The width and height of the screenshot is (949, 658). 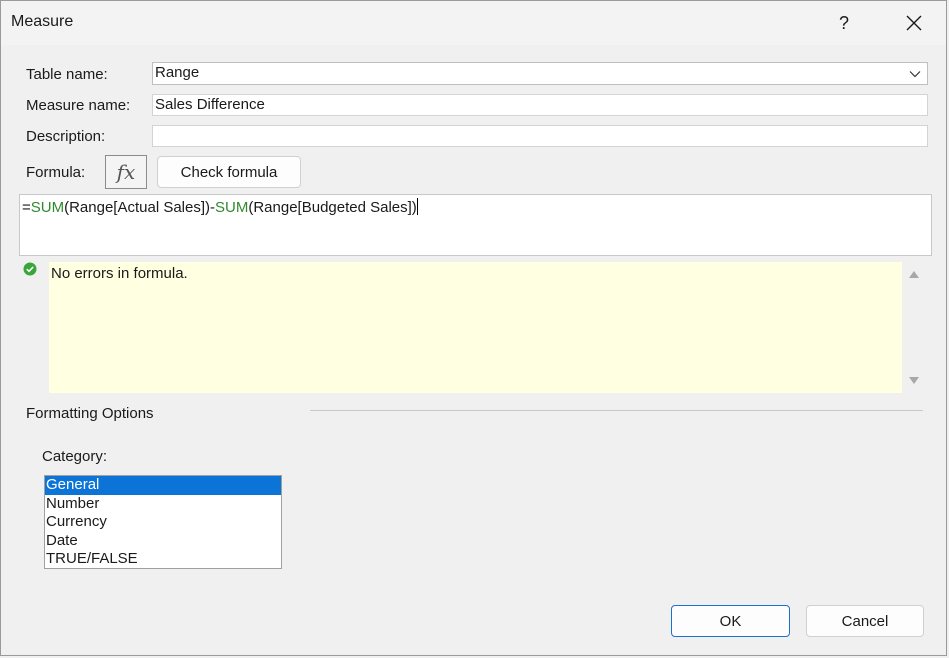 What do you see at coordinates (66, 136) in the screenshot?
I see `description-label: Description:` at bounding box center [66, 136].